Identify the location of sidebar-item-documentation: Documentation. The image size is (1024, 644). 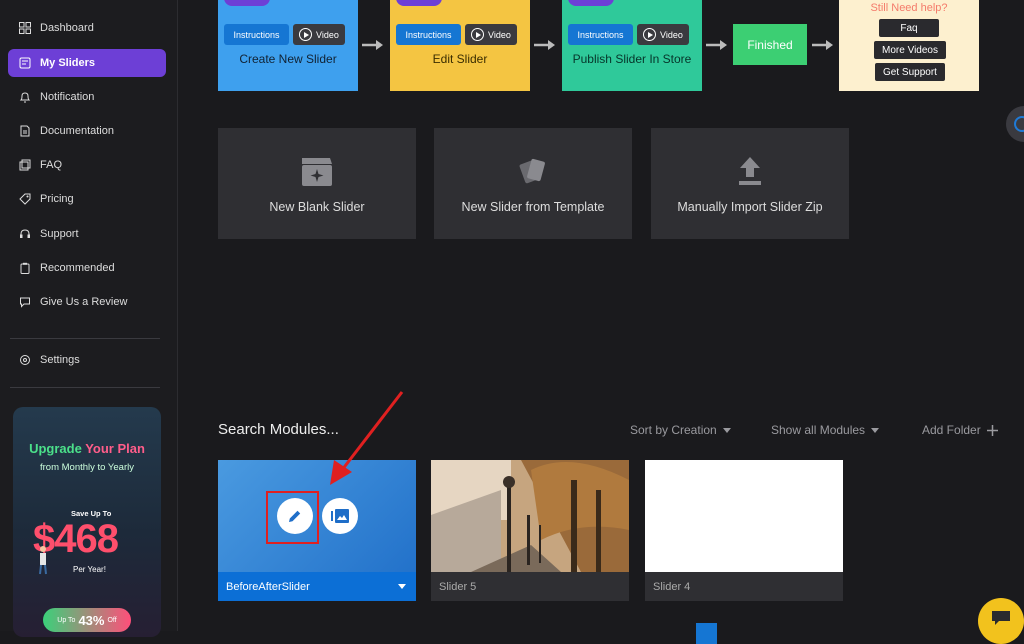
(87, 131).